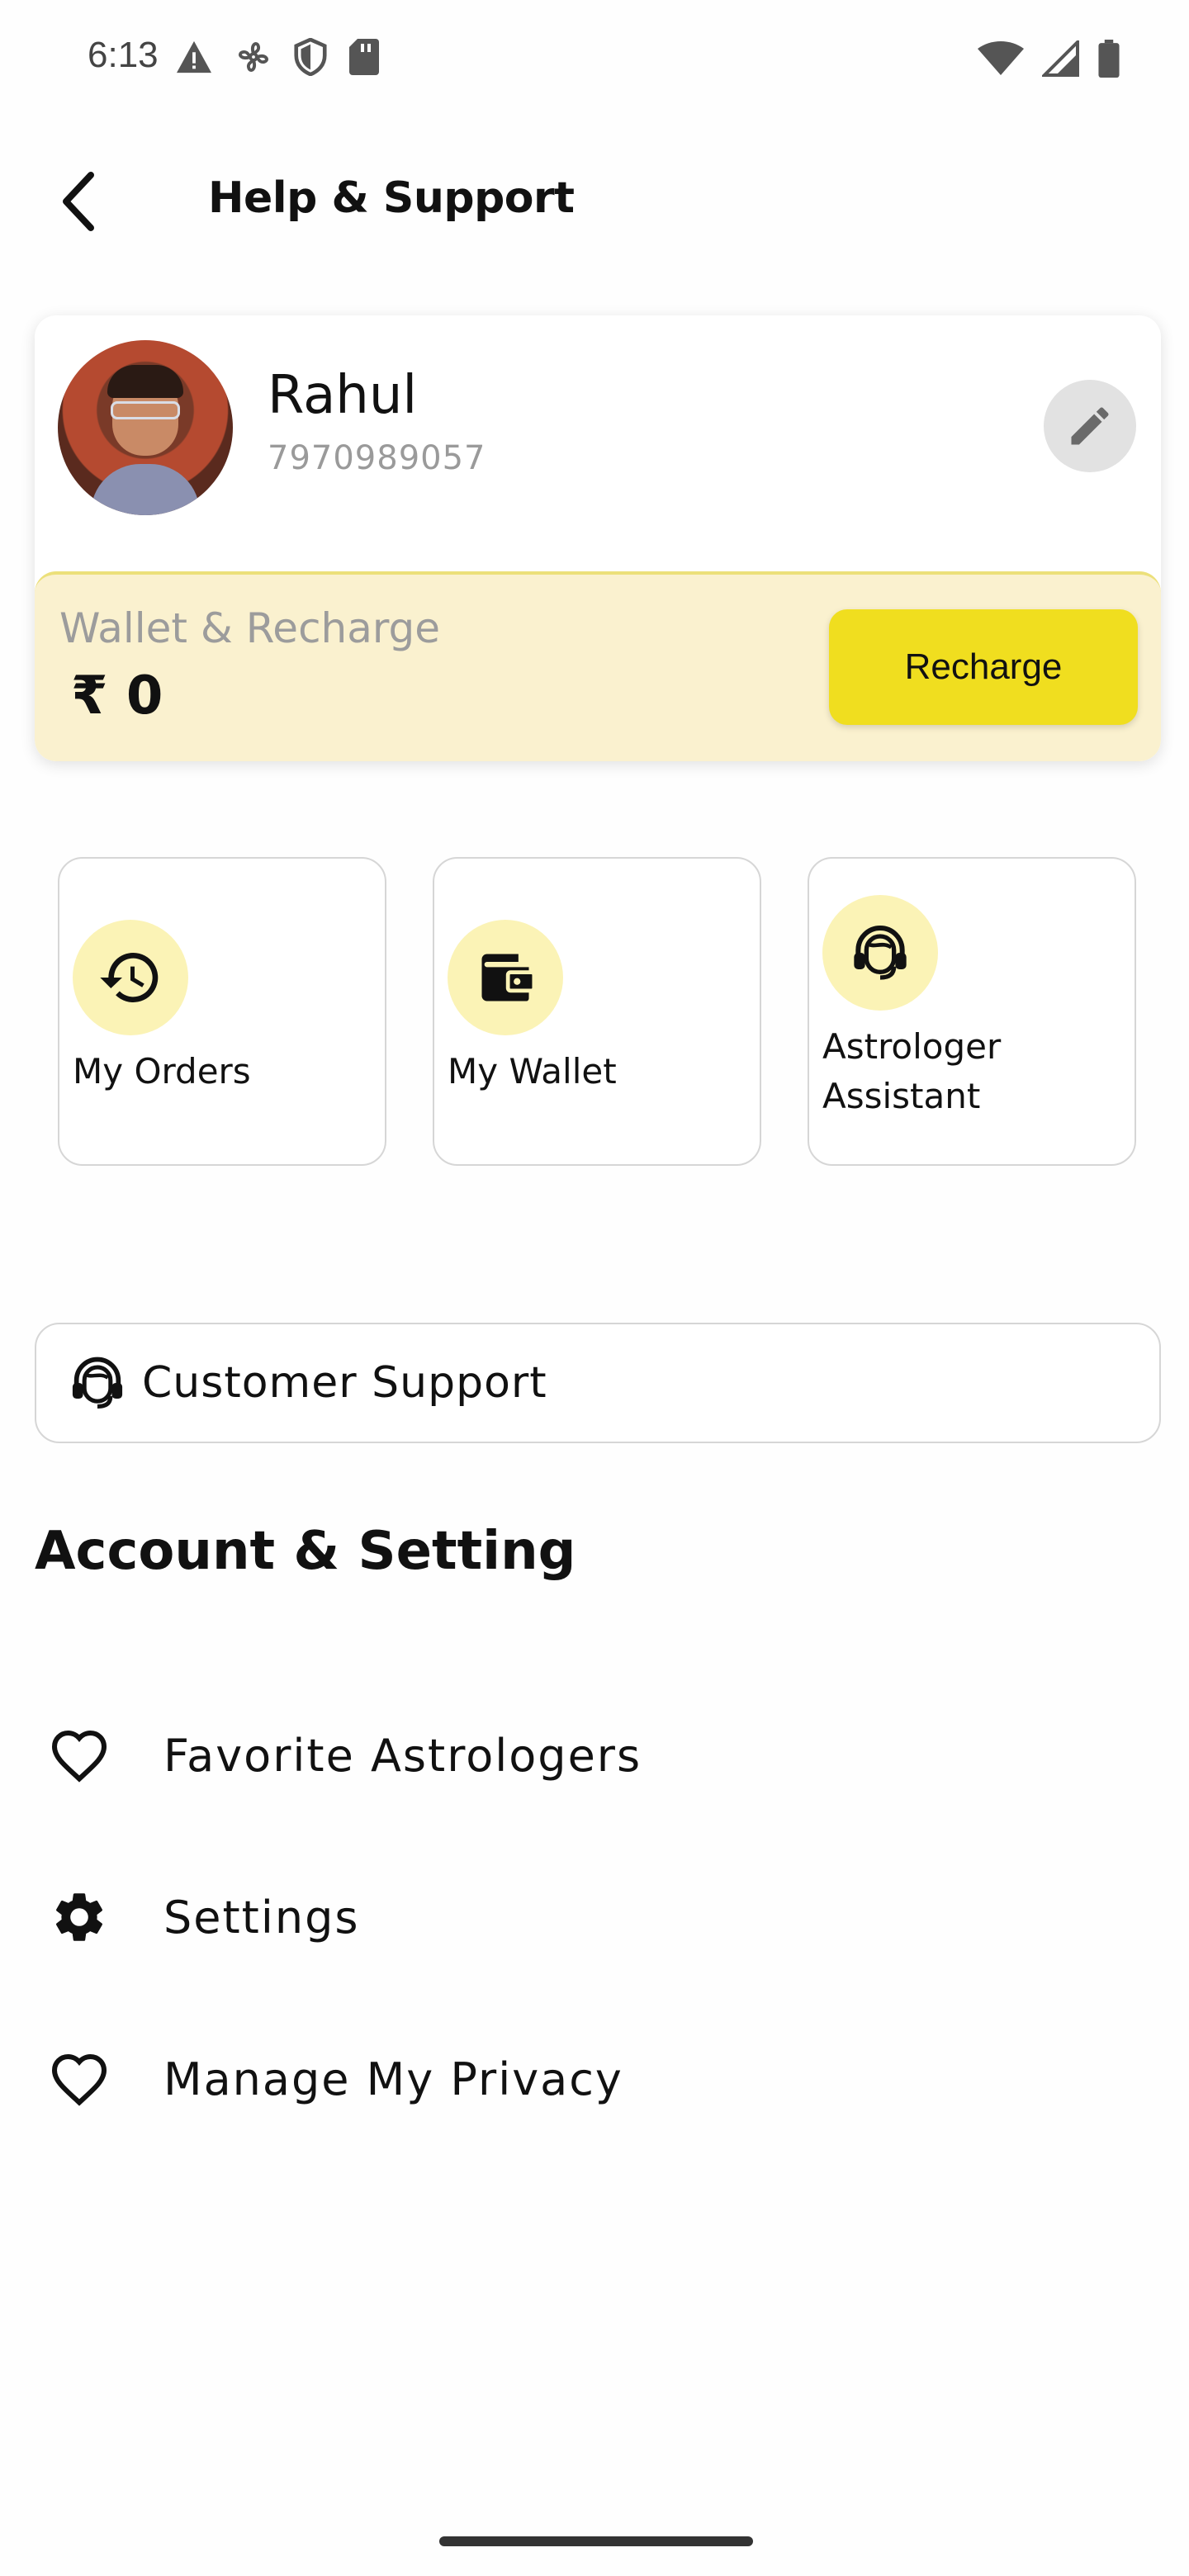 Image resolution: width=1189 pixels, height=2576 pixels. Describe the element at coordinates (1109, 59) in the screenshot. I see `battery-icon` at that location.